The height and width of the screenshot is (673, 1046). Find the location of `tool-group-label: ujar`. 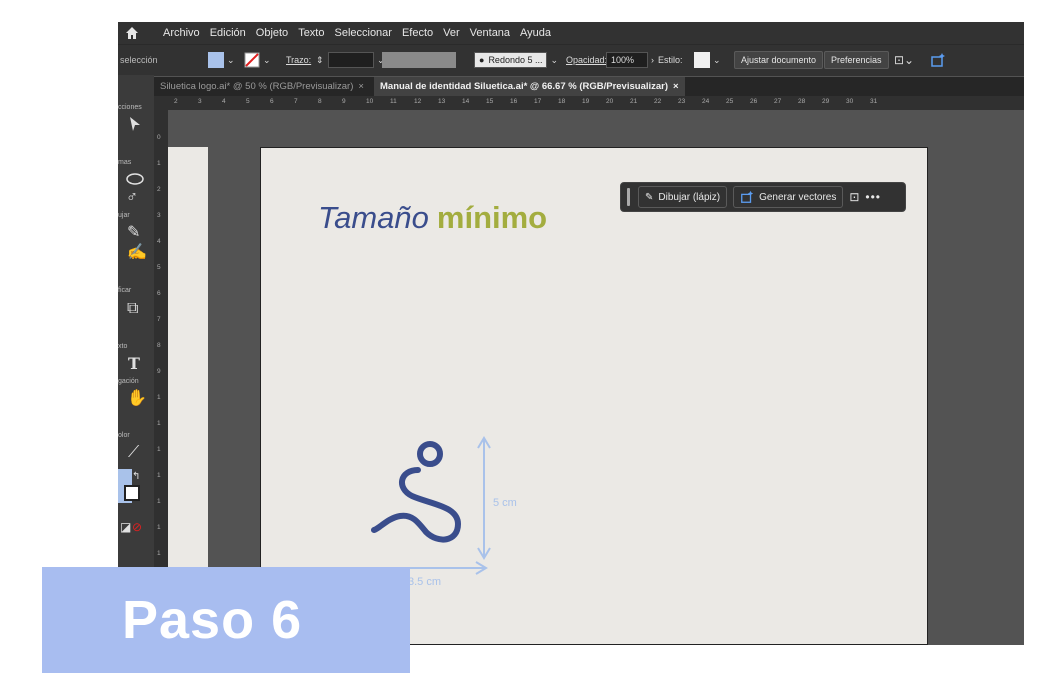

tool-group-label: ujar is located at coordinates (124, 215).